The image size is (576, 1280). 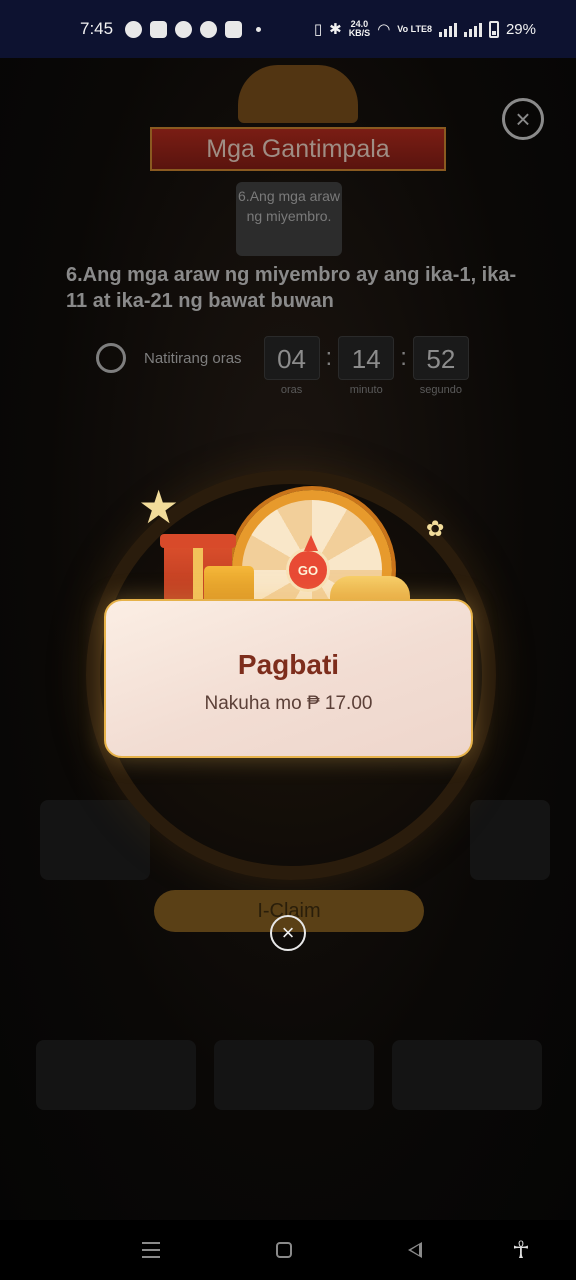 What do you see at coordinates (447, 29) in the screenshot?
I see `signal-icon` at bounding box center [447, 29].